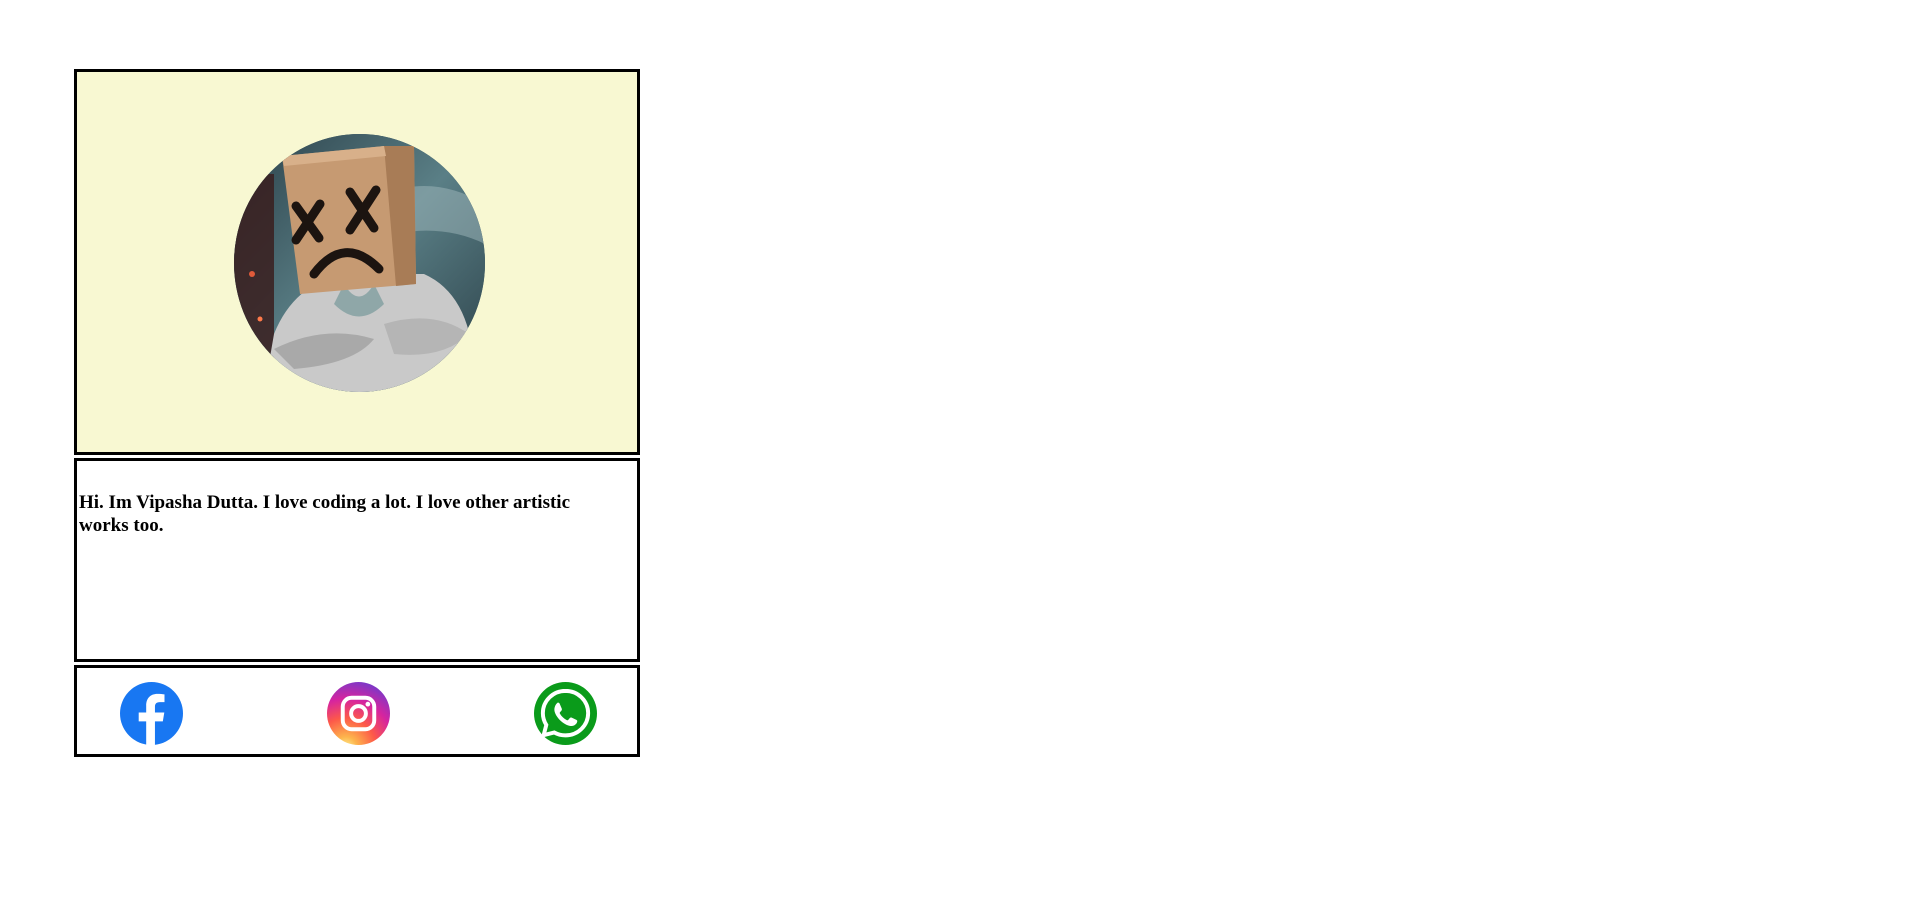 This screenshot has height=921, width=1920. I want to click on facebook-link, so click(151, 713).